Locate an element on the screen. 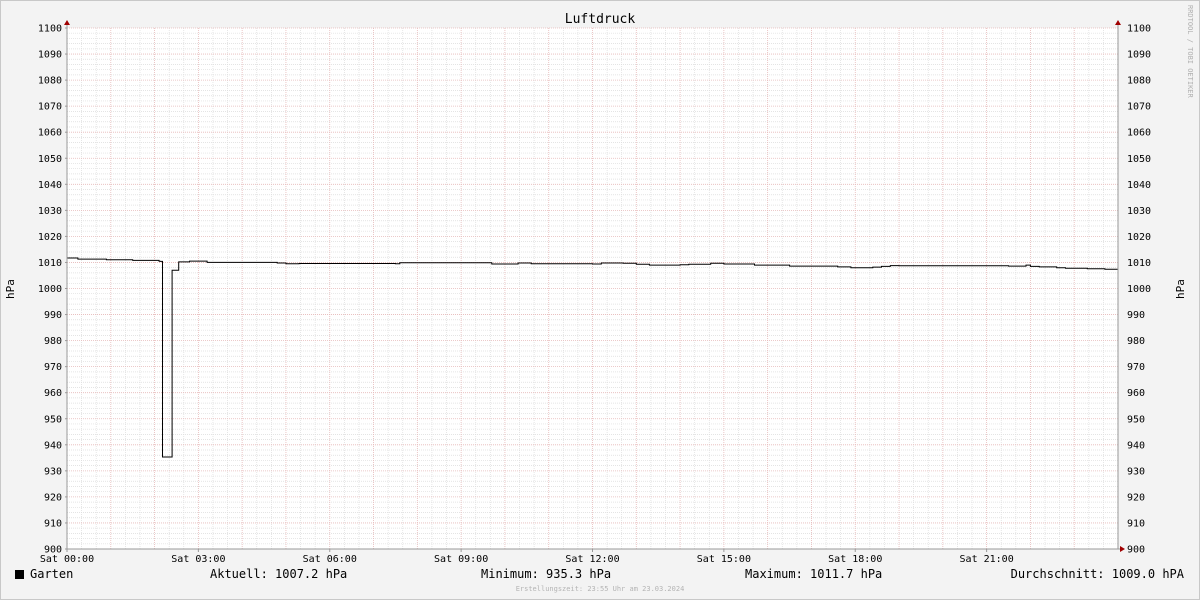  y-tick-label-left: 1010 is located at coordinates (50, 263).